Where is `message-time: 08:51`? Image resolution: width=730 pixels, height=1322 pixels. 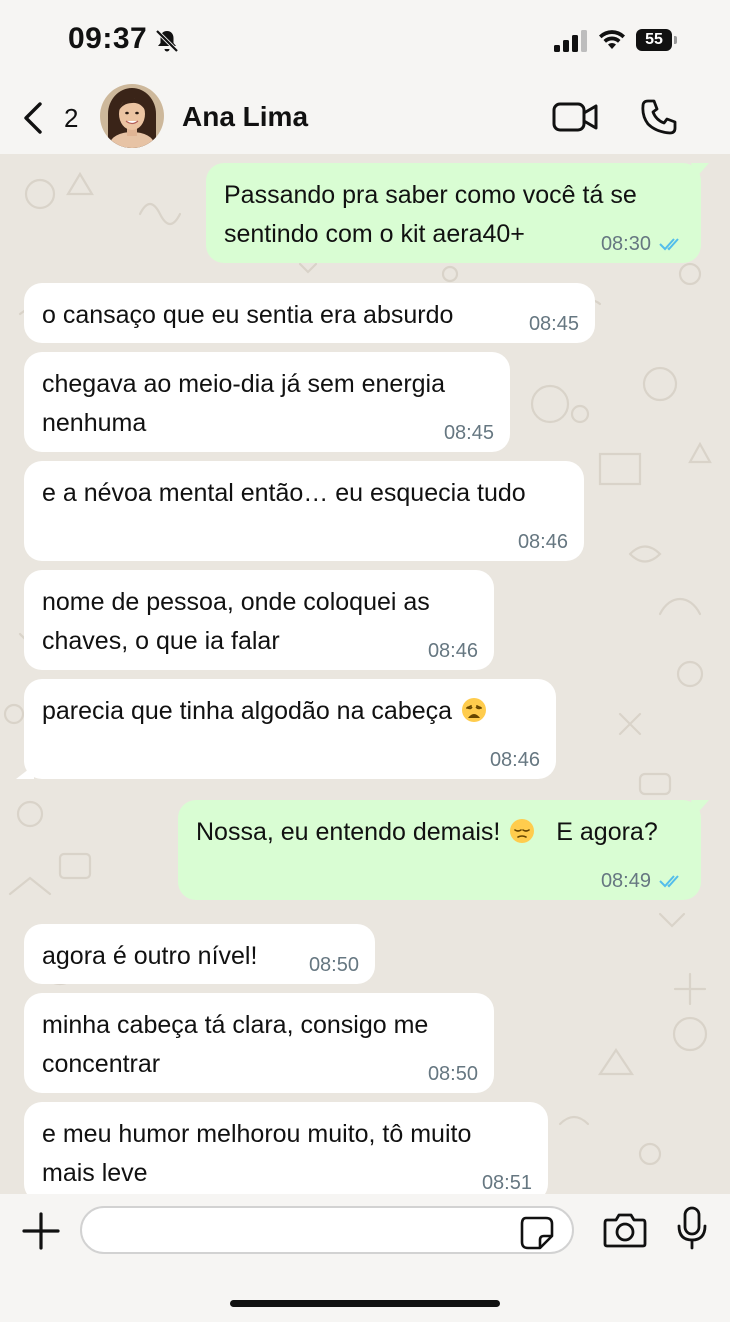
message-time: 08:51 is located at coordinates (506, 1183).